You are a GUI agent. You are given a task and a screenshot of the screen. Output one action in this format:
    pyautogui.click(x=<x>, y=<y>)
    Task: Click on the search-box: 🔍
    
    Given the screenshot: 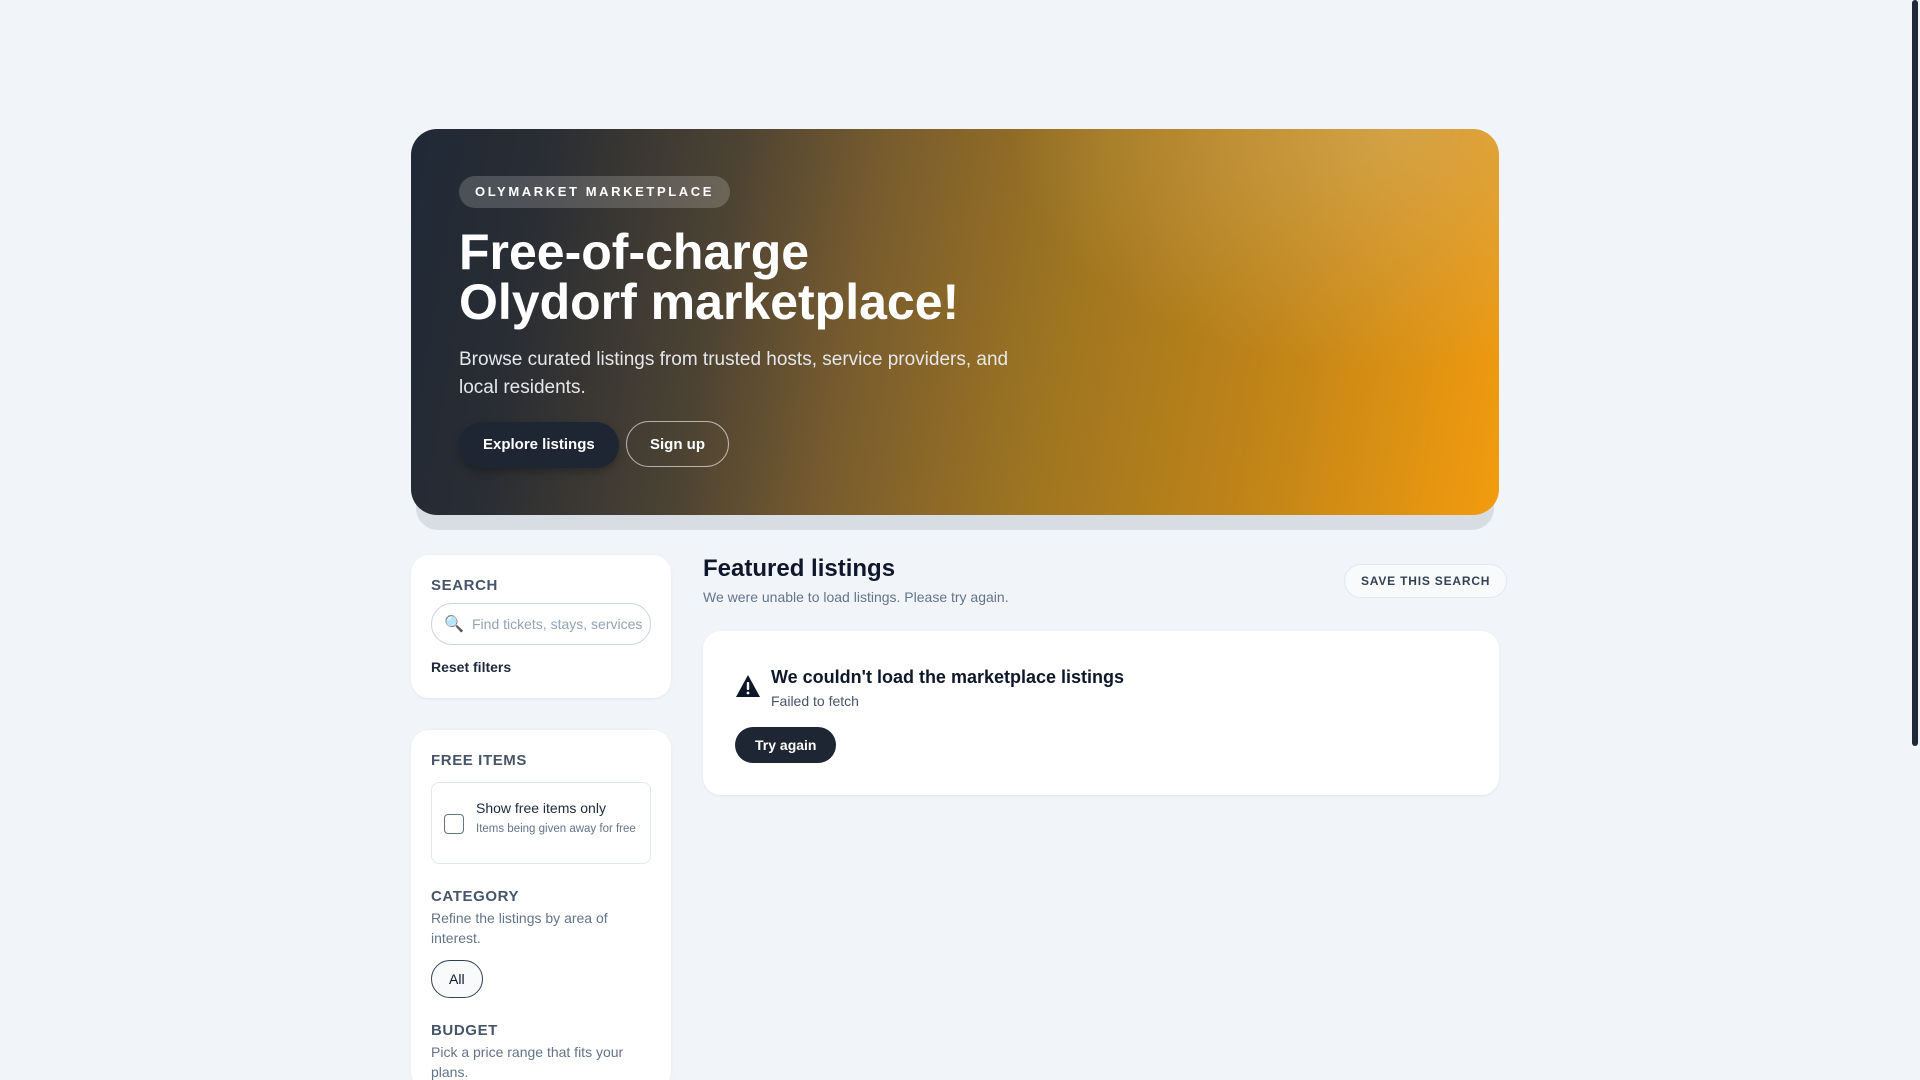 What is the action you would take?
    pyautogui.click(x=541, y=624)
    